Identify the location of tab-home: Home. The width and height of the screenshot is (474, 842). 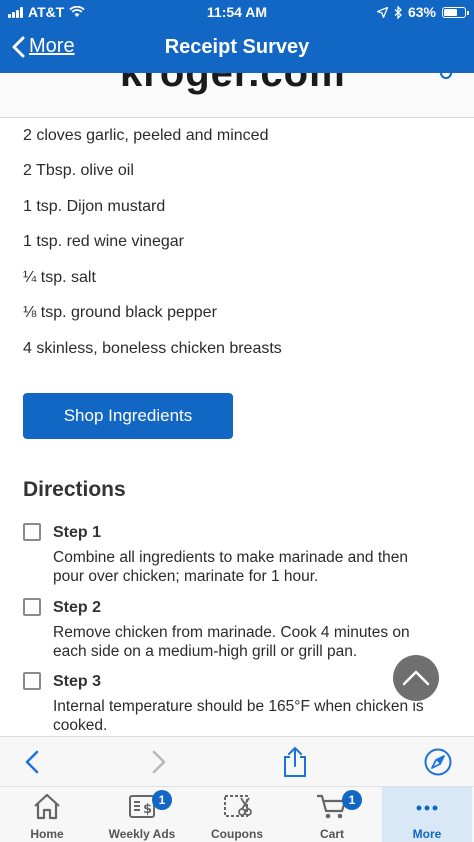
(47, 814).